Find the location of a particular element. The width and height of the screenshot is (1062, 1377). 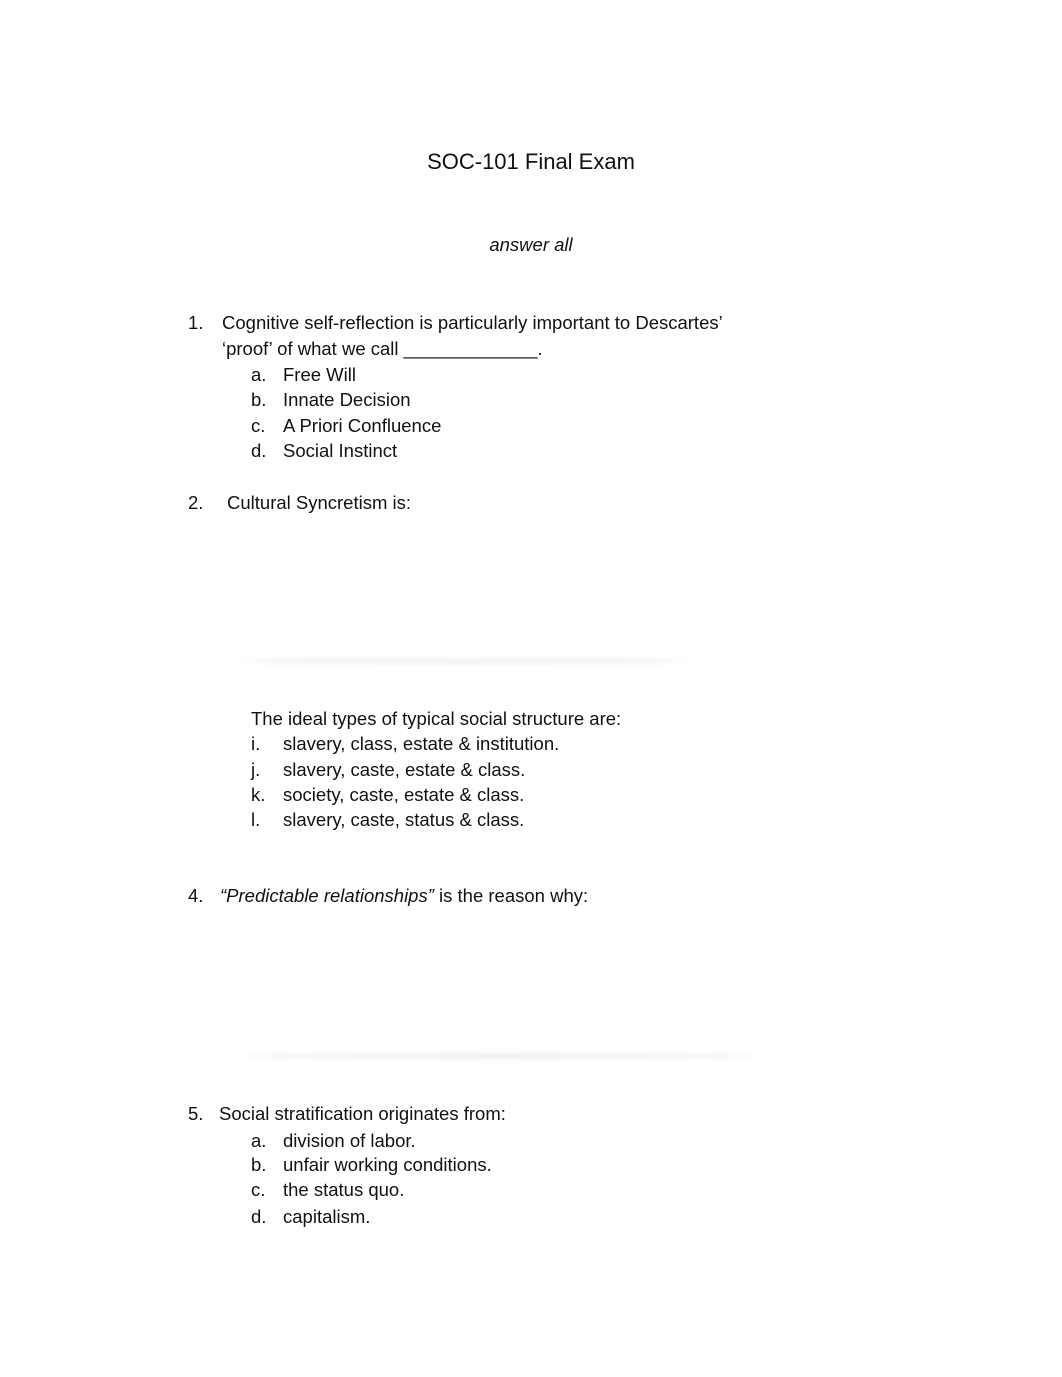

option-1c: c. A Priori Confluence is located at coordinates (346, 426).